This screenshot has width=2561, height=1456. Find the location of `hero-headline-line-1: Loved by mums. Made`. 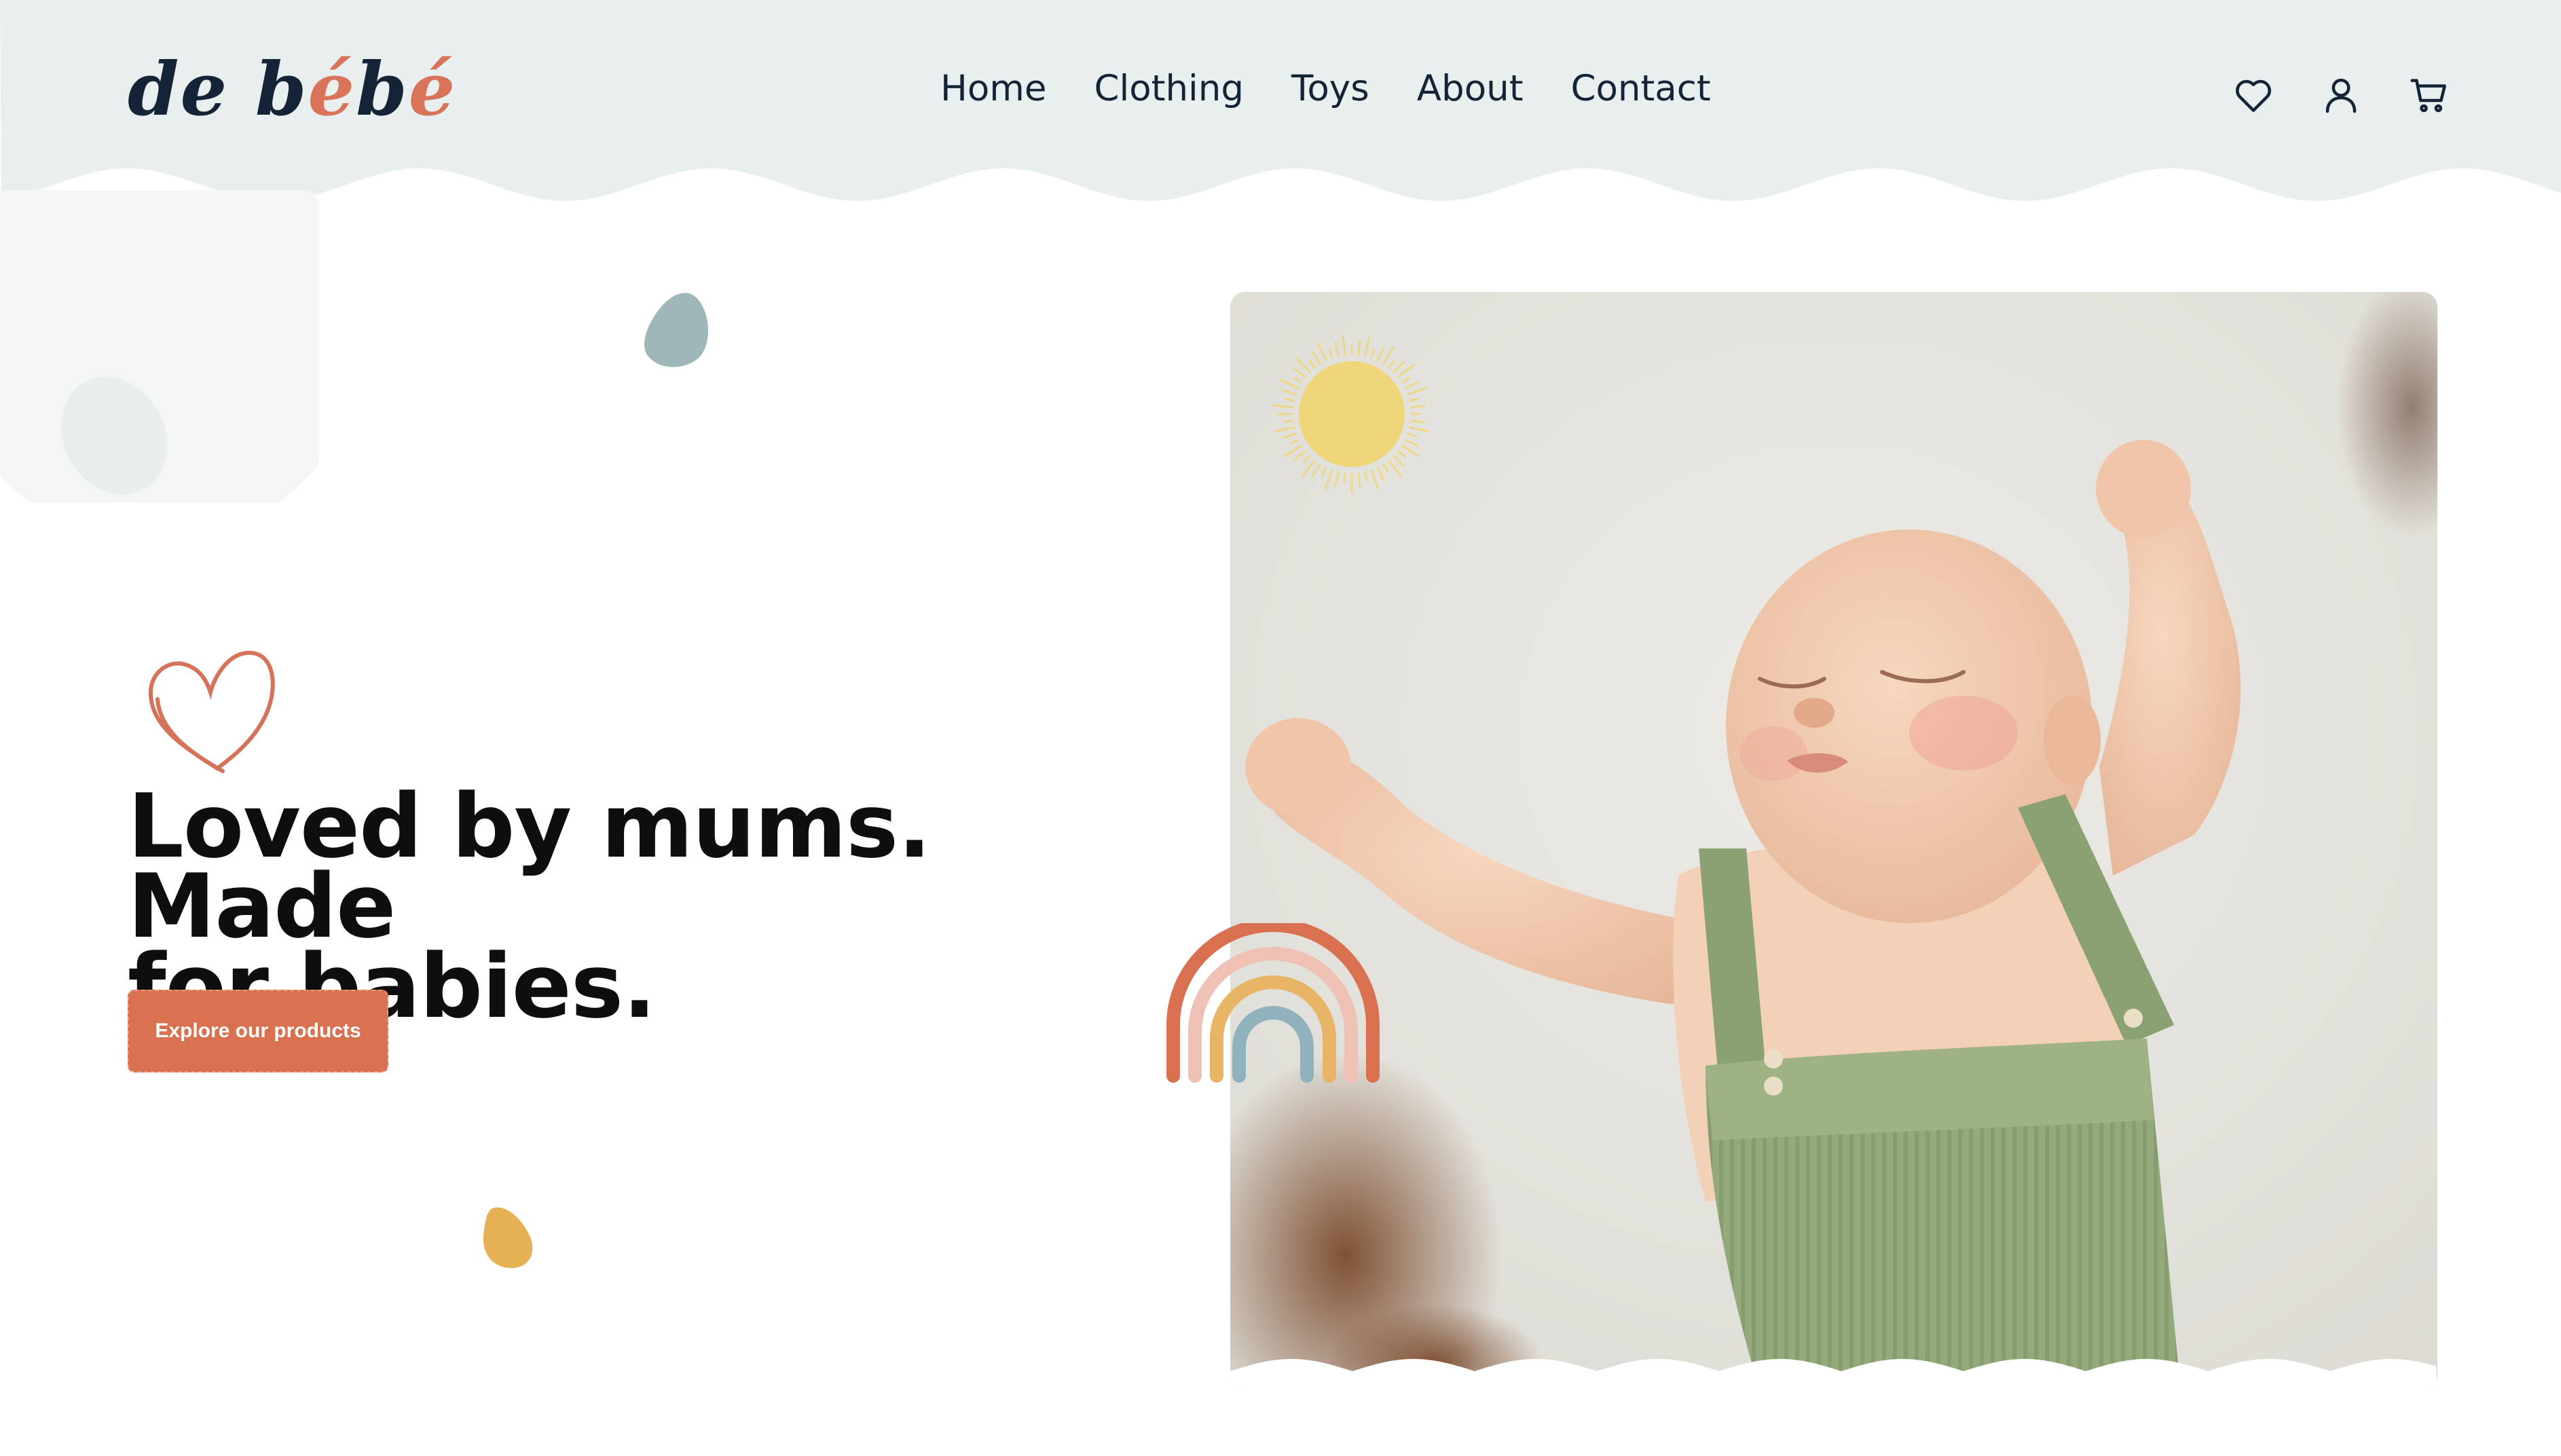

hero-headline-line-1: Loved by mums. Made is located at coordinates (530, 866).